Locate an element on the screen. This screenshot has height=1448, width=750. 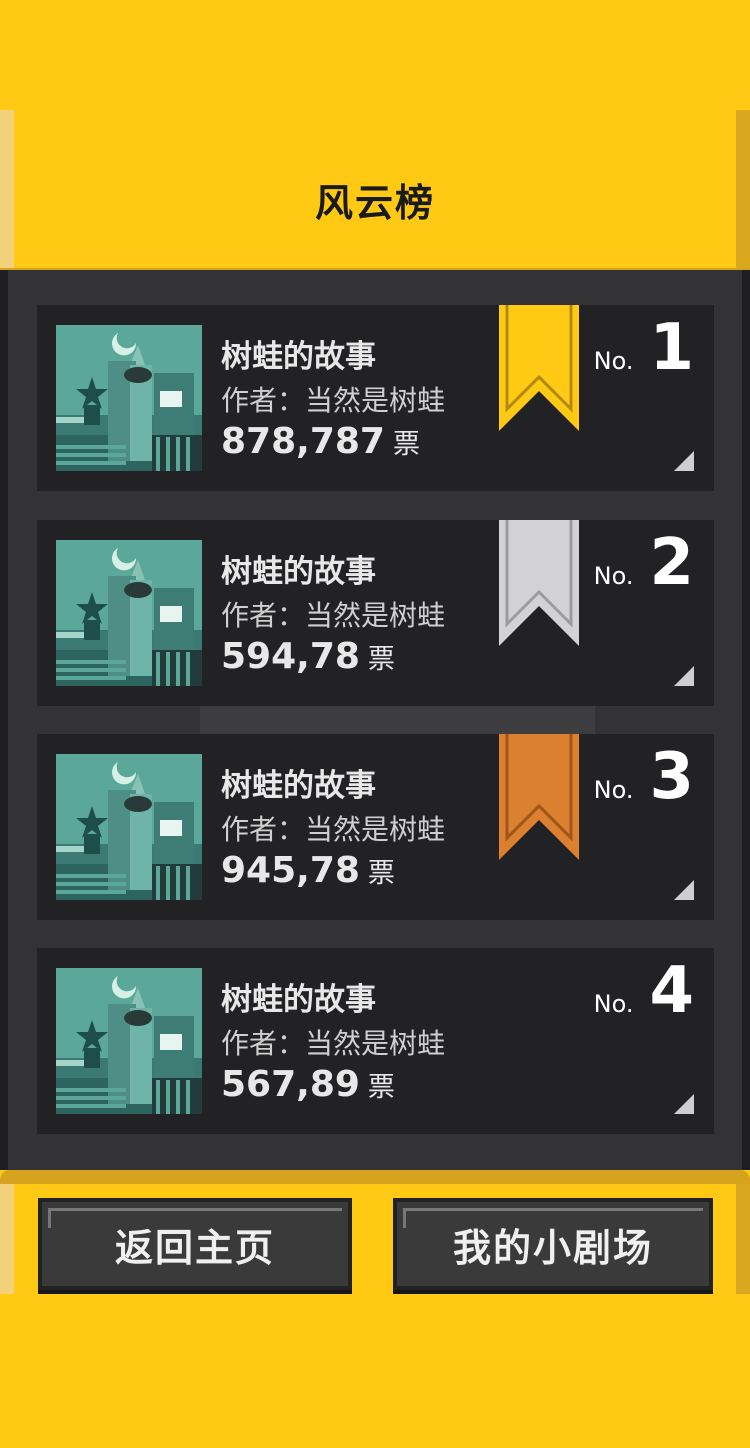
ranking-card-1: 树蛙的故事 作者：当然是树蛙 878,787 票 No. 1 is located at coordinates (375, 398).